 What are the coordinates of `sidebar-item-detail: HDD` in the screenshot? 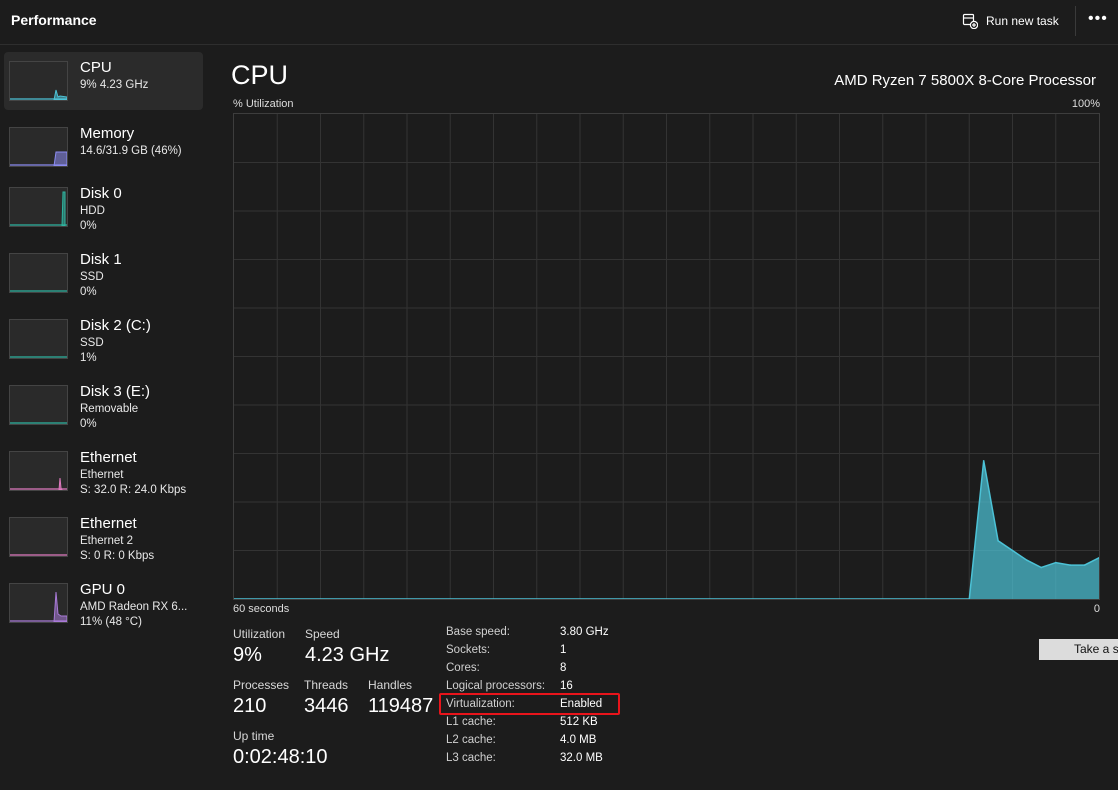 It's located at (92, 211).